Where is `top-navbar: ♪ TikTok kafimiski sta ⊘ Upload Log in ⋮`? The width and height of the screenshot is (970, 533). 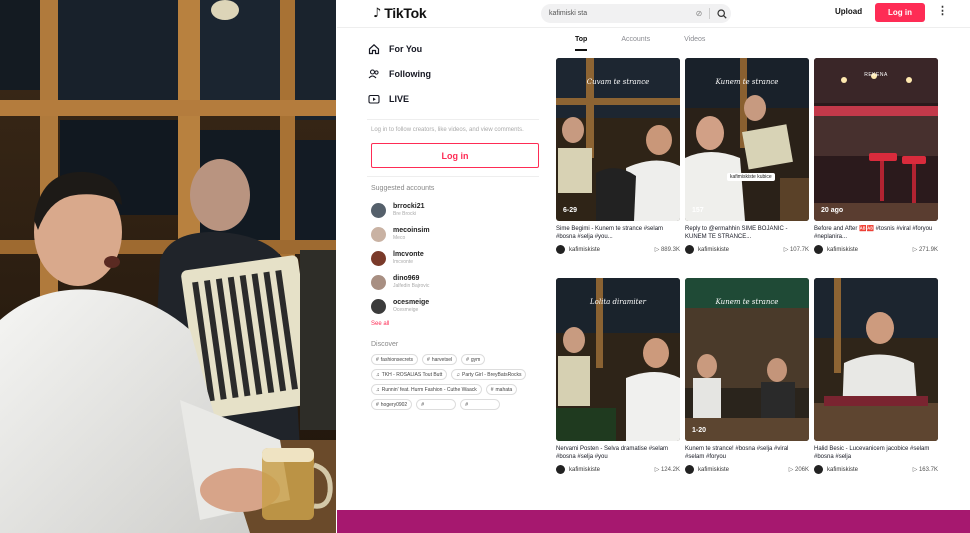
top-navbar: ♪ TikTok kafimiski sta ⊘ Upload Log in ⋮ is located at coordinates (653, 14).